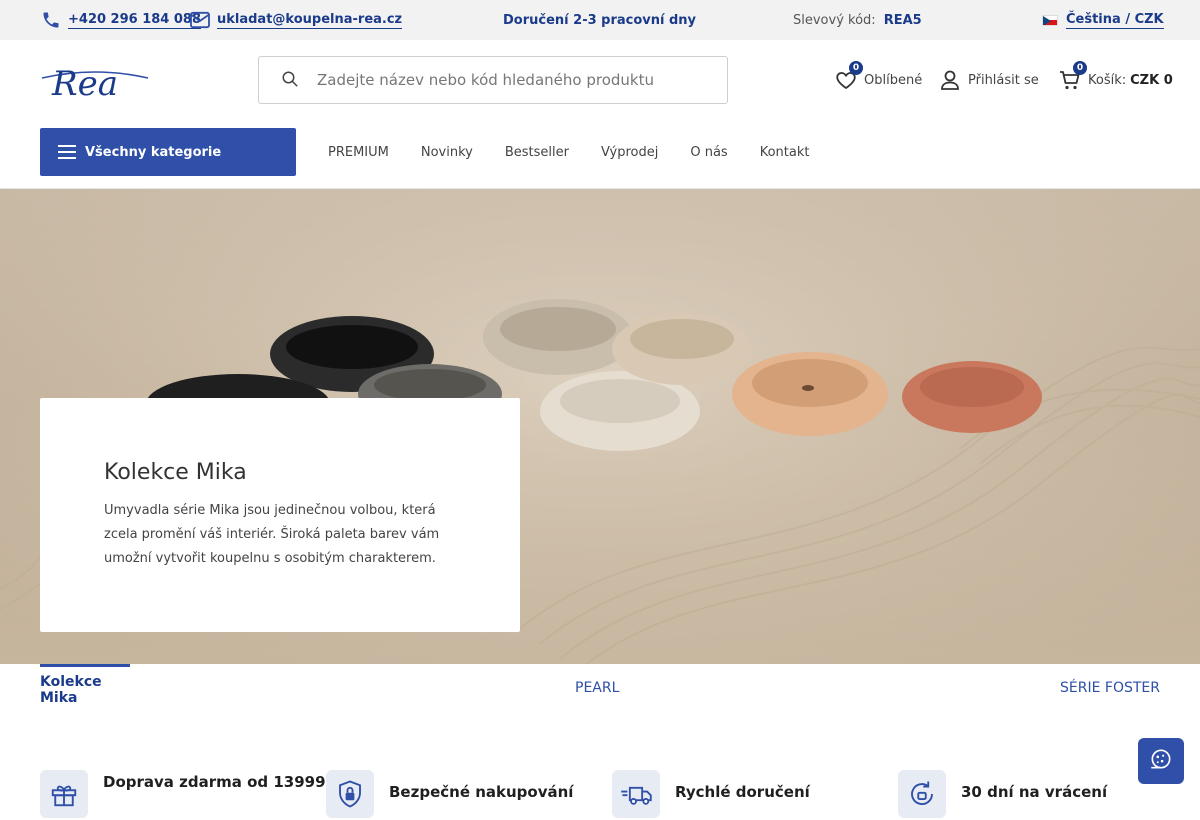  I want to click on return-icon, so click(922, 794).